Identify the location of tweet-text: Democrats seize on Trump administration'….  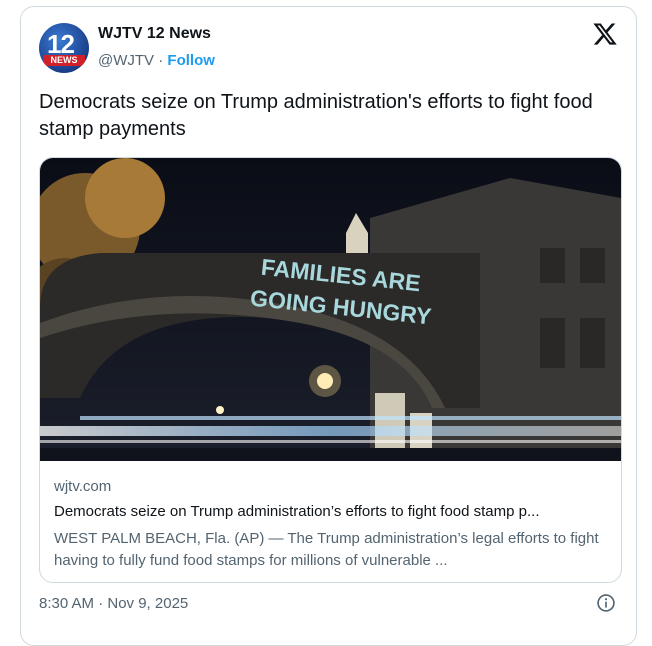
(316, 115).